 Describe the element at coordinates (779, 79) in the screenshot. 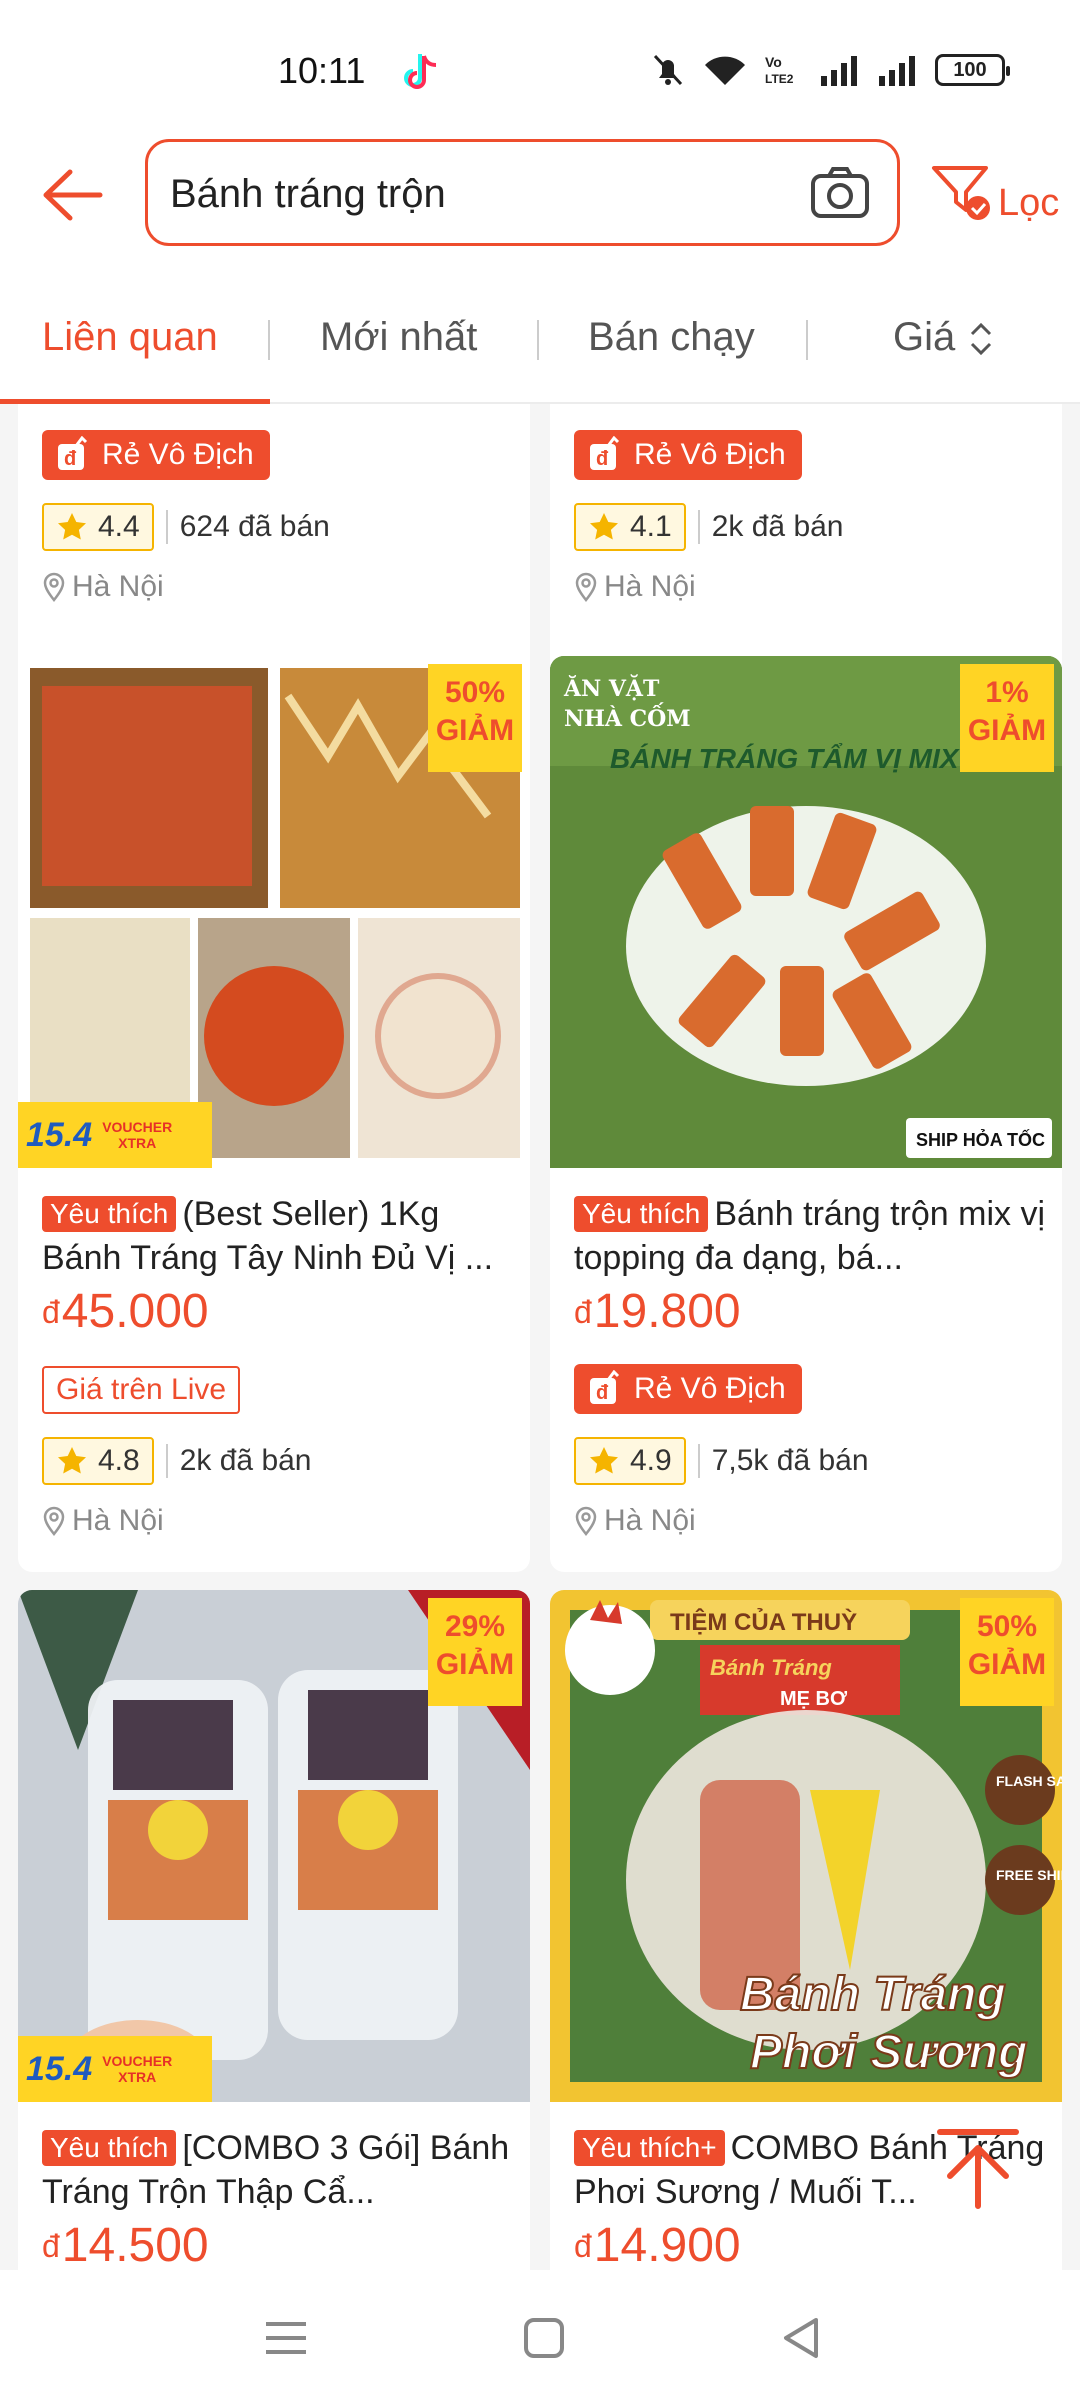

I see `svg-text: LTE2` at that location.